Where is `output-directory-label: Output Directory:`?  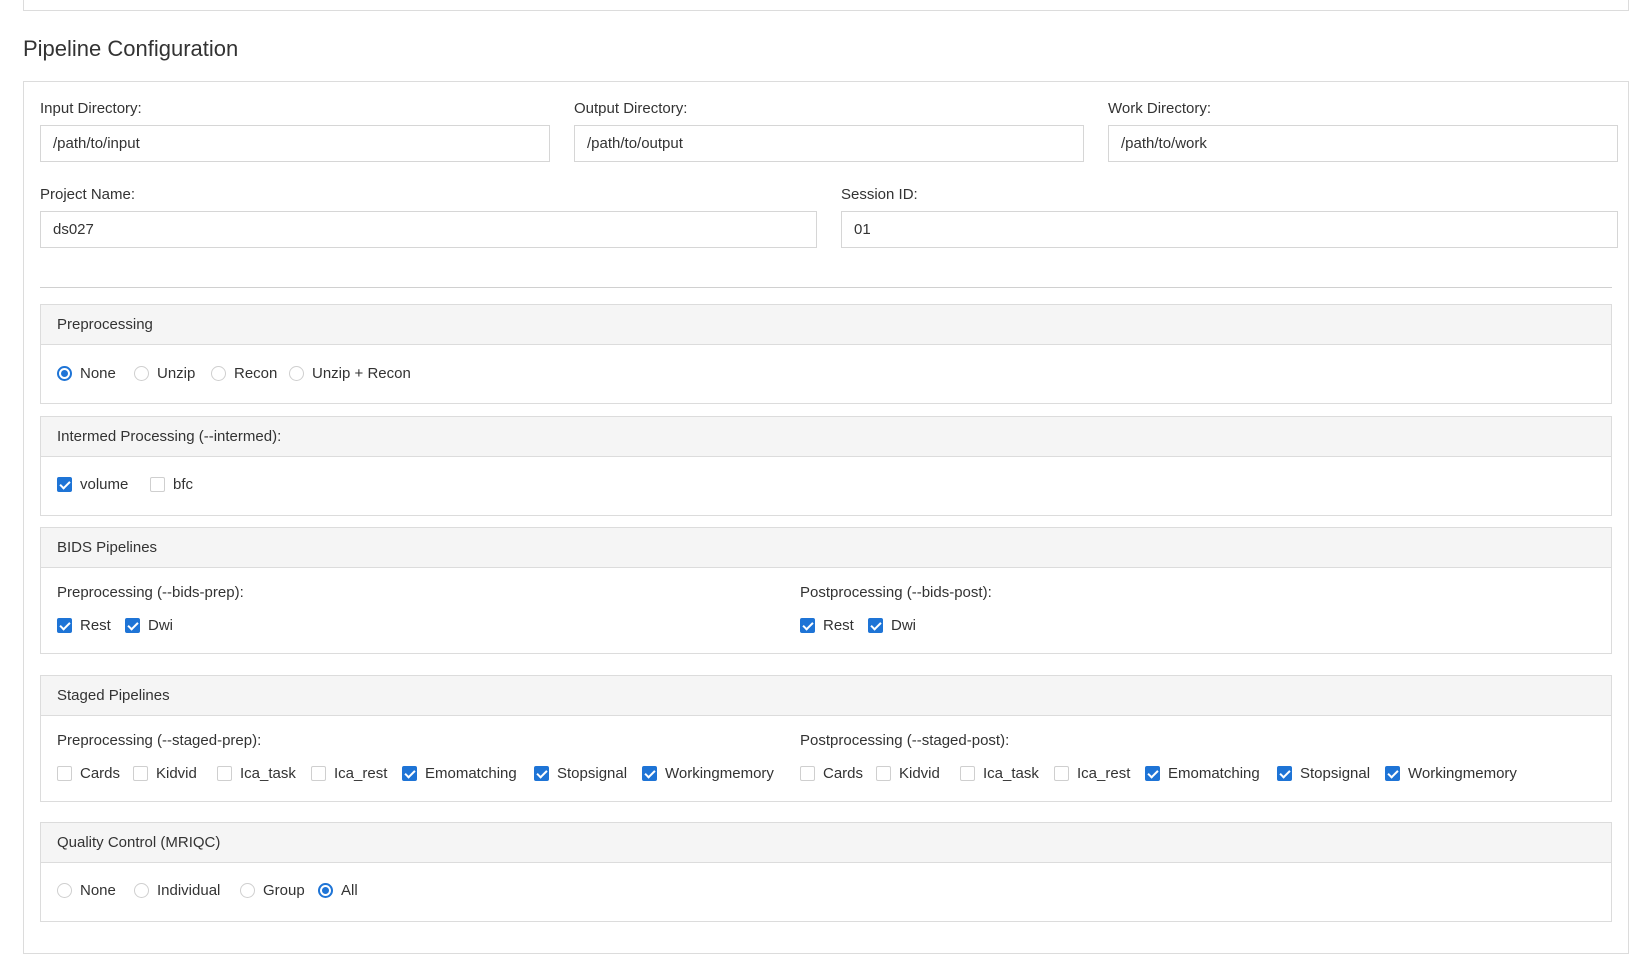
output-directory-label: Output Directory: is located at coordinates (631, 108).